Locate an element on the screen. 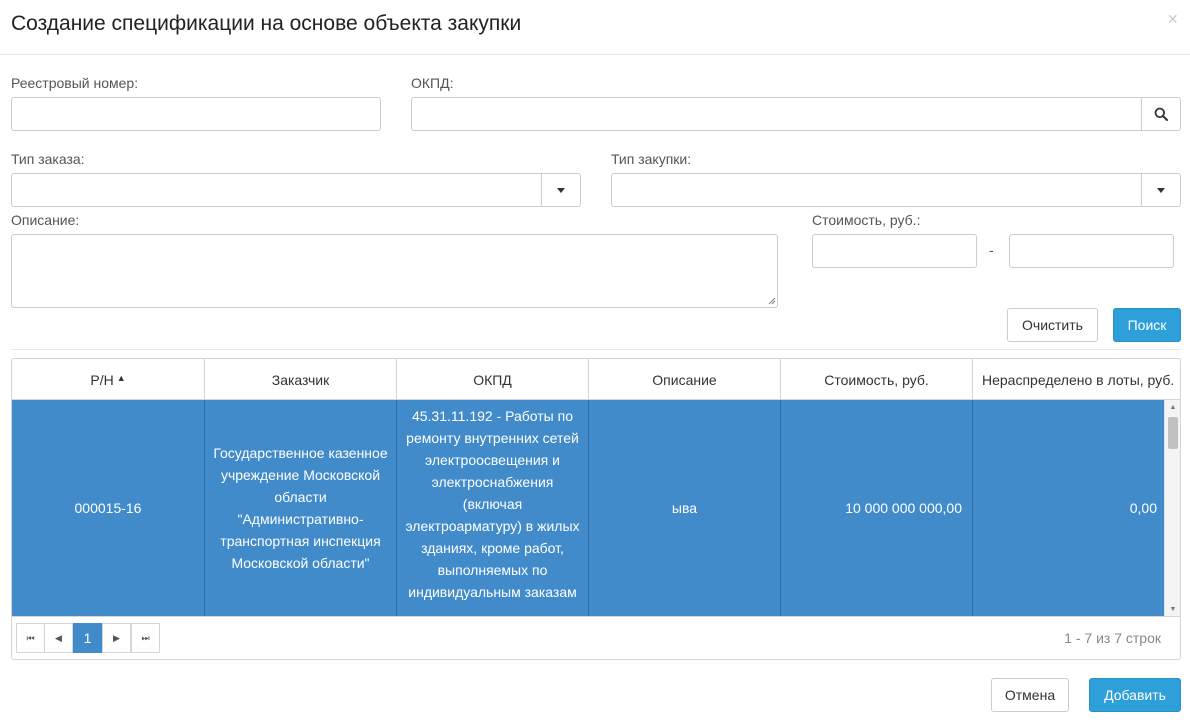  okpd-label: ОКПД: is located at coordinates (432, 83).